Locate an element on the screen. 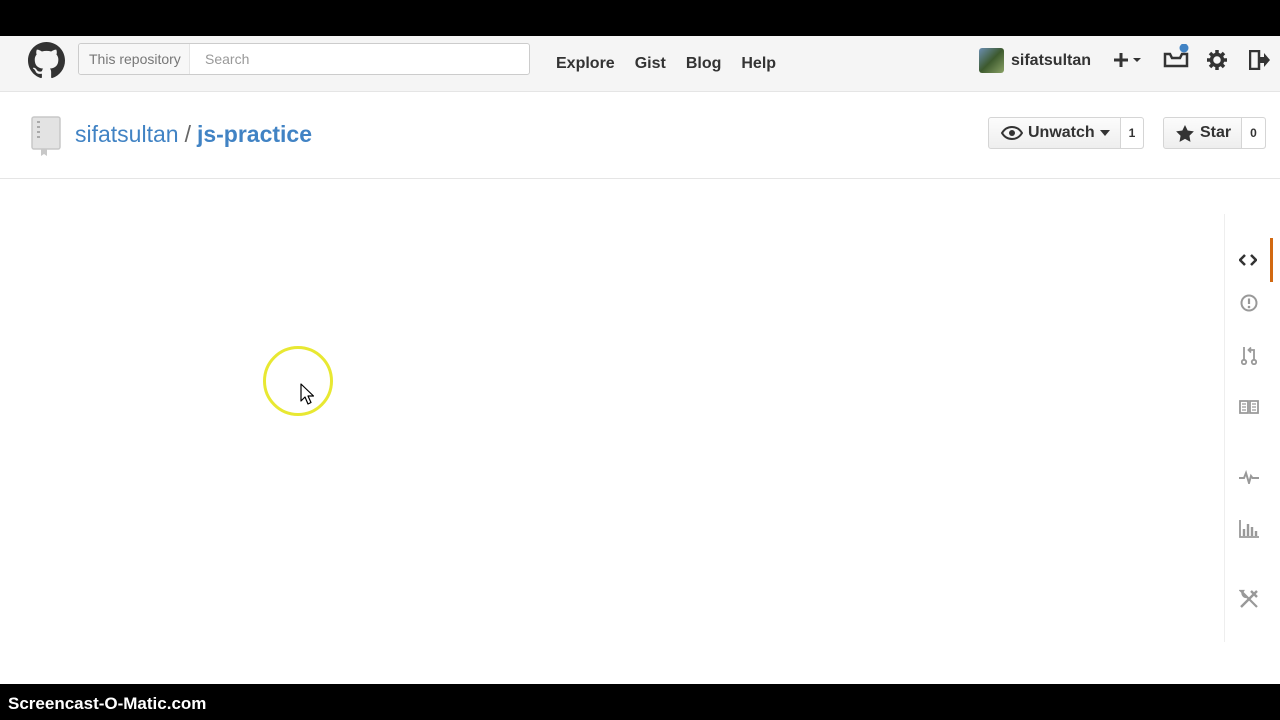  watchers-count: 1 is located at coordinates (1131, 133).